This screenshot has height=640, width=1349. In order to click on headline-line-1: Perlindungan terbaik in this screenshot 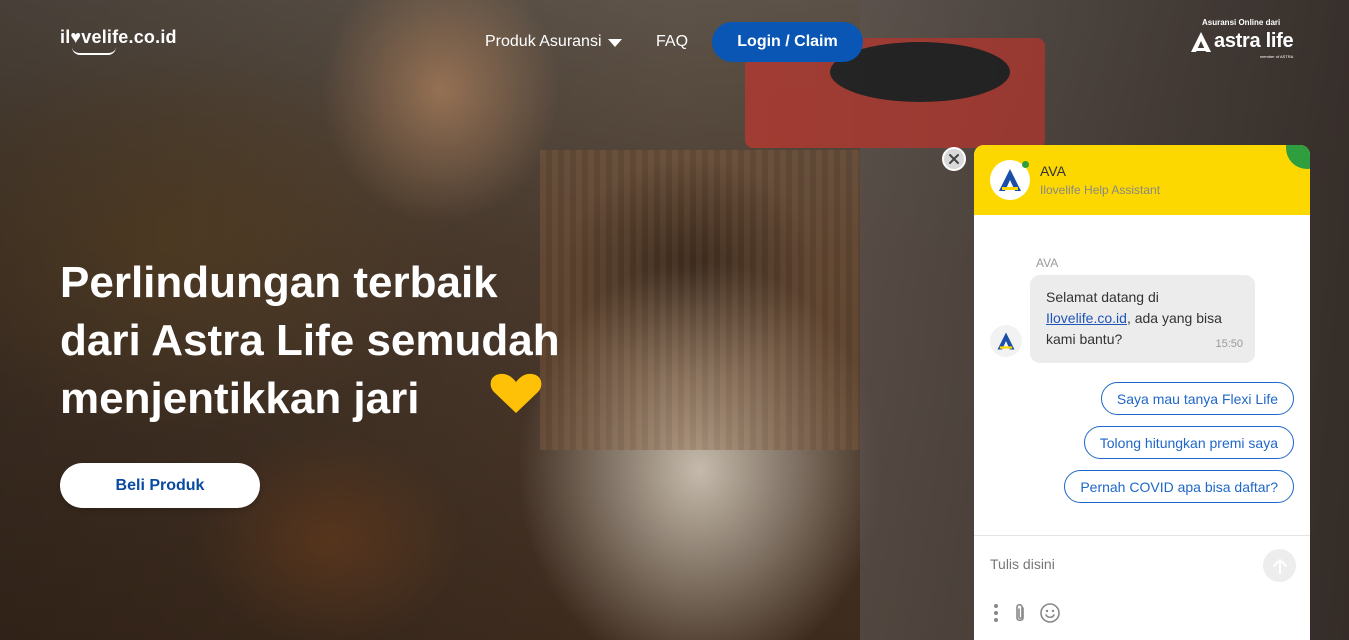, I will do `click(279, 282)`.